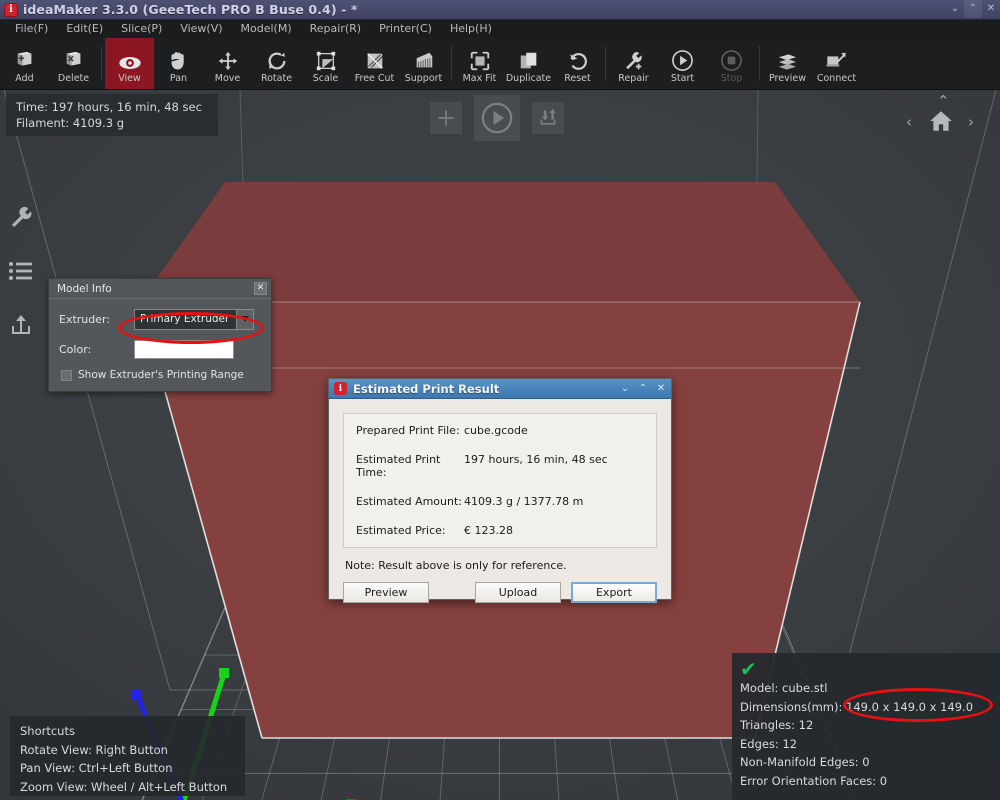 This screenshot has height=800, width=1000. I want to click on model-info-title: Model Info, so click(84, 288).